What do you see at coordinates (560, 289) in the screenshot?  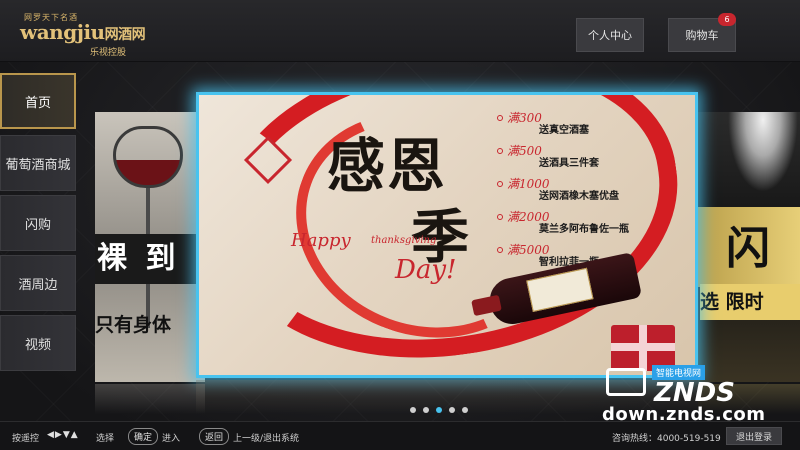 I see `bottle-label` at bounding box center [560, 289].